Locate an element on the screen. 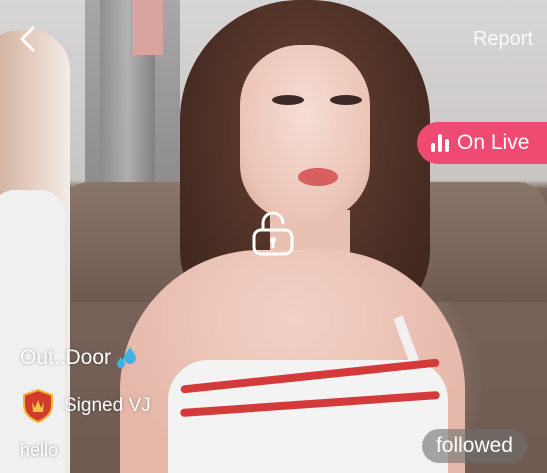 Image resolution: width=547 pixels, height=473 pixels. chevron-left-icon is located at coordinates (27, 39).